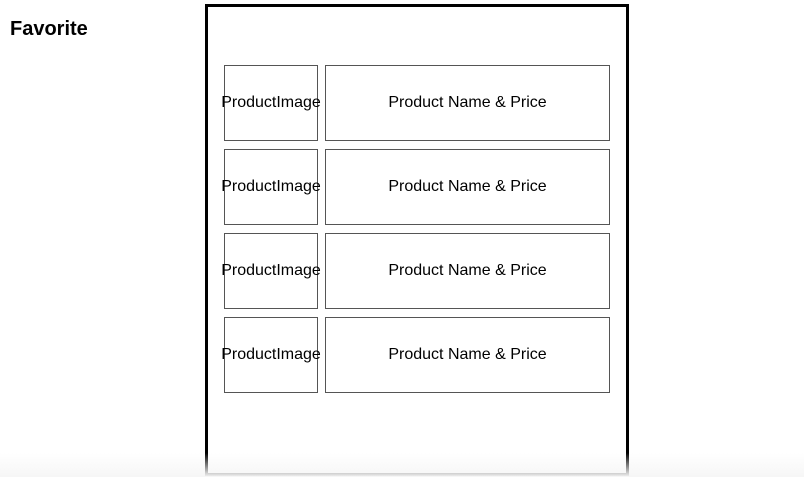 Image resolution: width=804 pixels, height=477 pixels. I want to click on page-title: Favorite, so click(49, 29).